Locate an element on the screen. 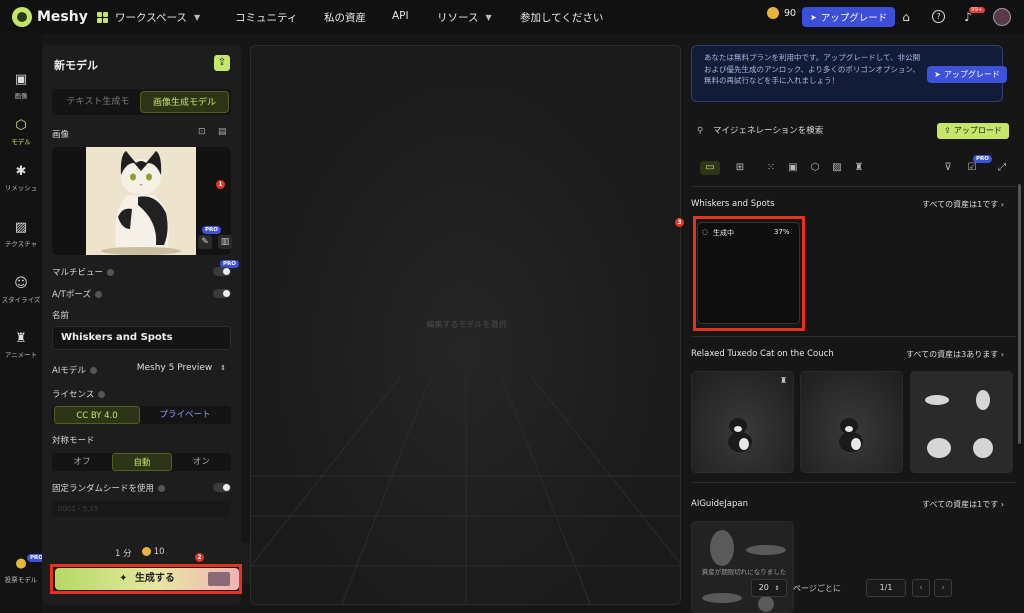 This screenshot has height=613, width=1024. gallery-icon: ▤ is located at coordinates (222, 132).